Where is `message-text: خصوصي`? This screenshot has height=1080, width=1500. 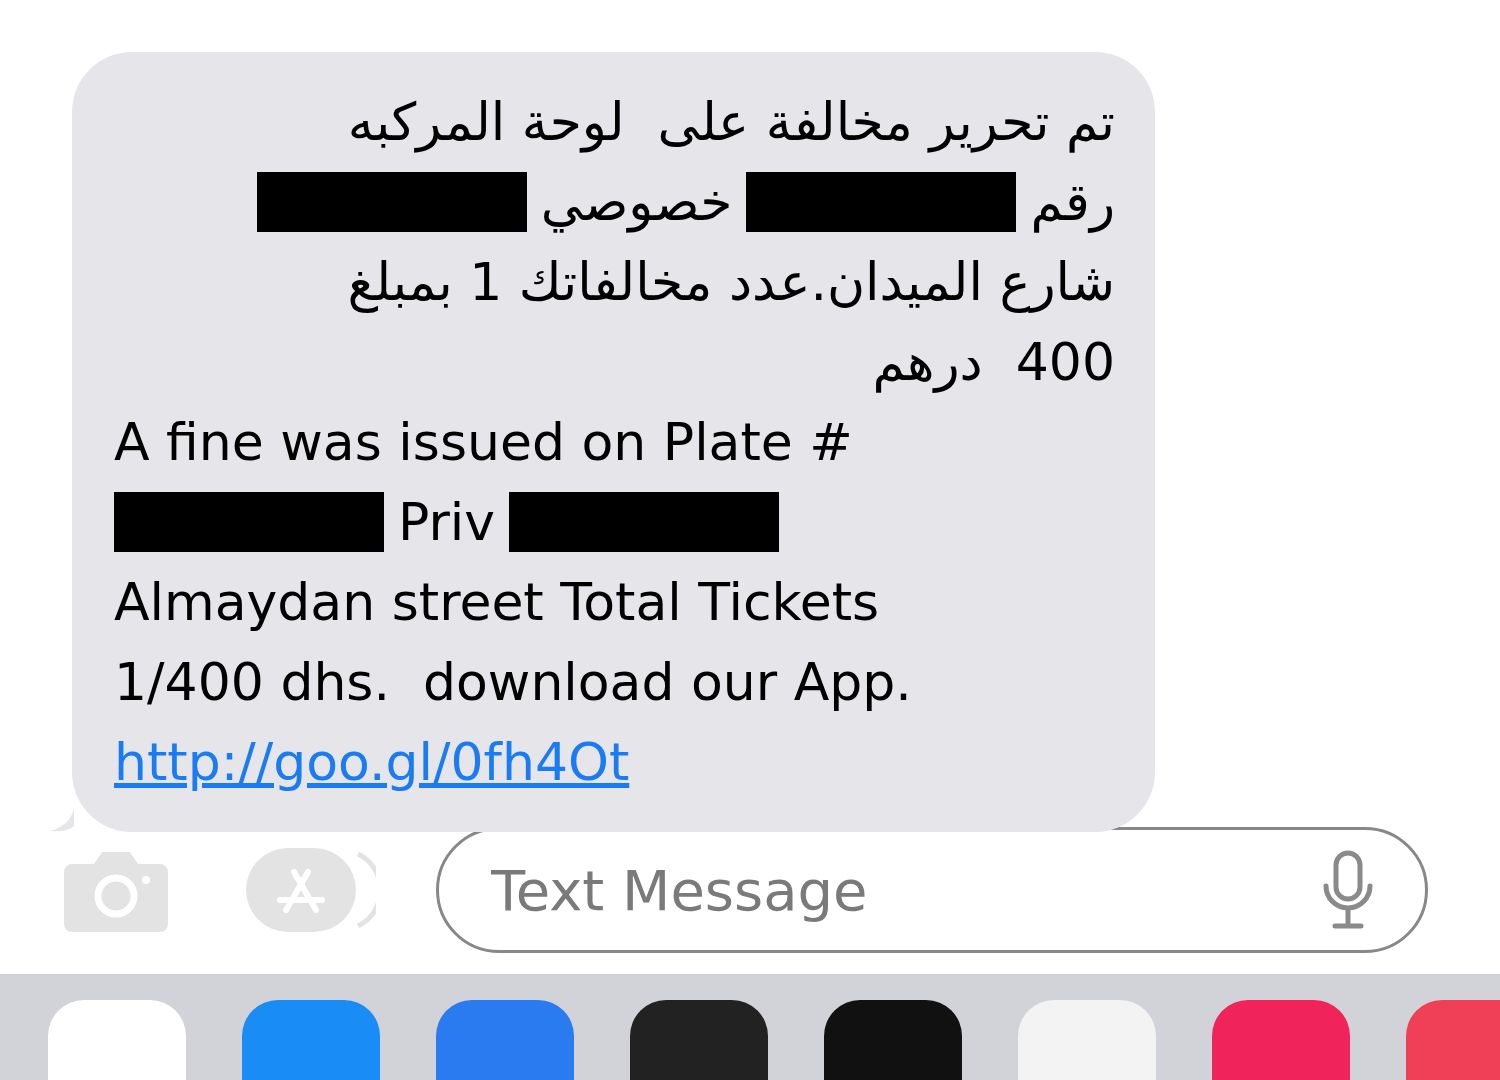 message-text: خصوصي is located at coordinates (636, 202).